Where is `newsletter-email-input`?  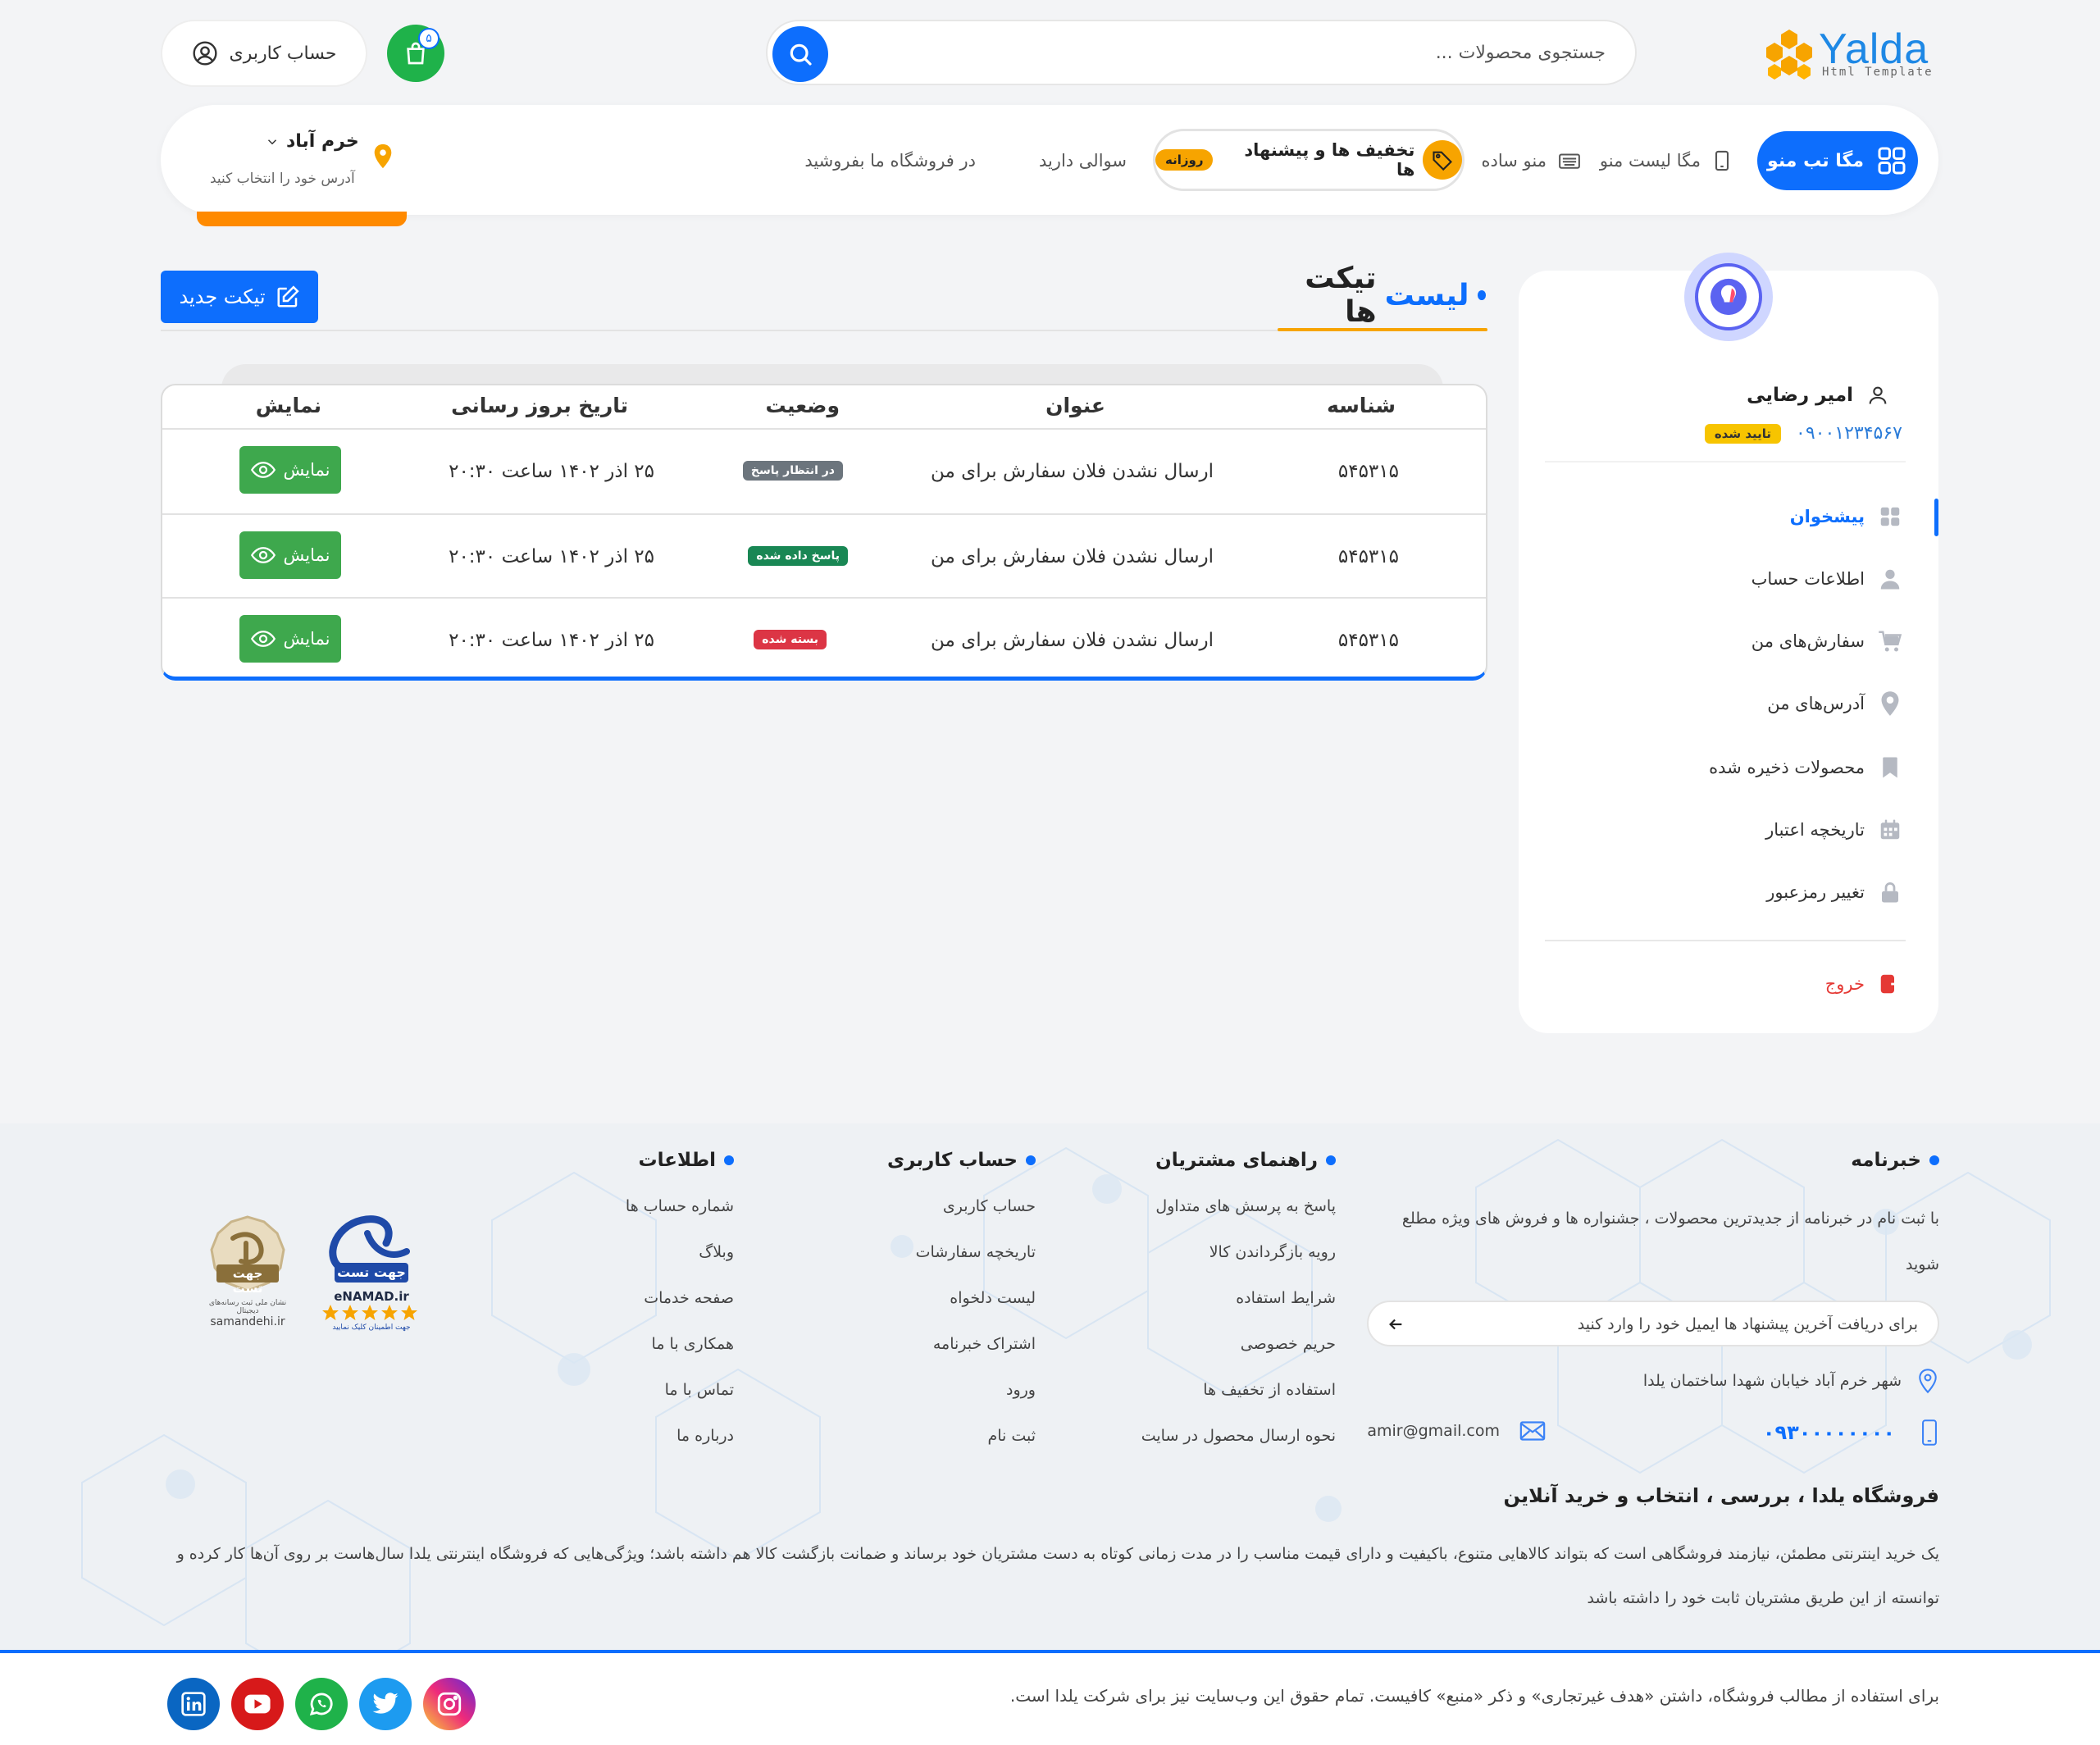
newsletter-email-input is located at coordinates (1672, 1324).